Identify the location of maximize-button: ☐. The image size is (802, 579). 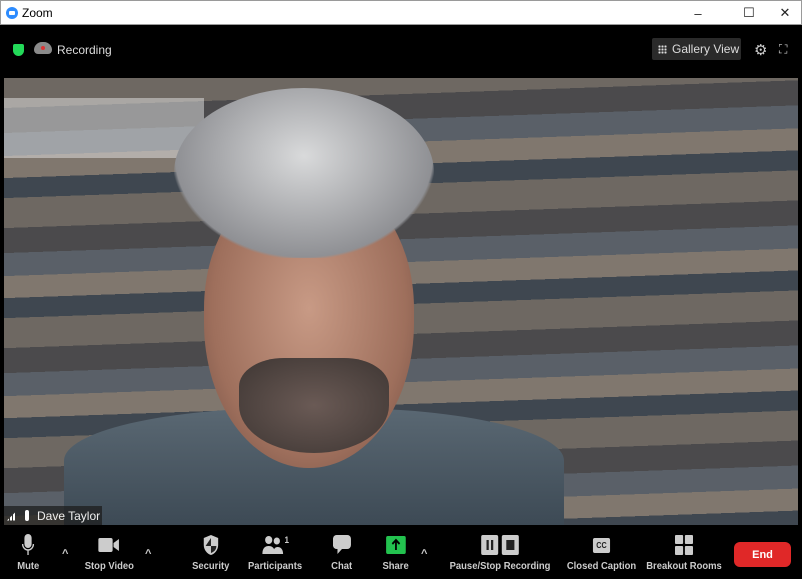
(749, 13).